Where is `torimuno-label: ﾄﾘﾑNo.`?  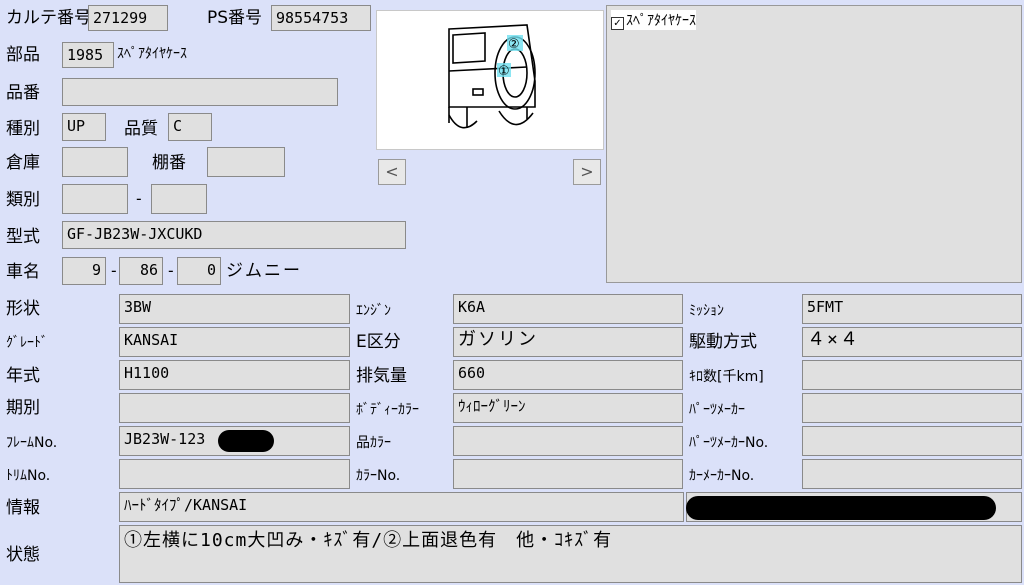 torimuno-label: ﾄﾘﾑNo. is located at coordinates (28, 476).